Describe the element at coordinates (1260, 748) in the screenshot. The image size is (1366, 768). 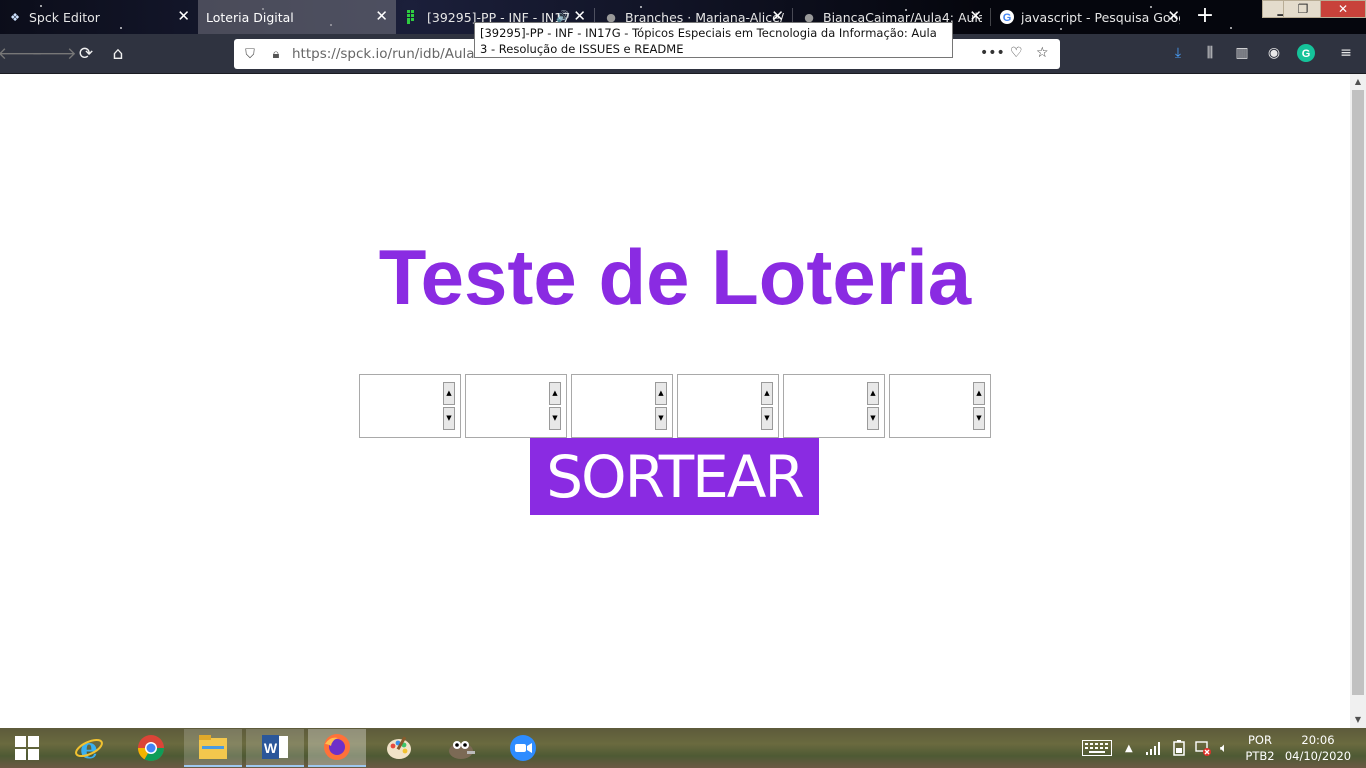
I see `language-indicator: POR PTB2` at that location.